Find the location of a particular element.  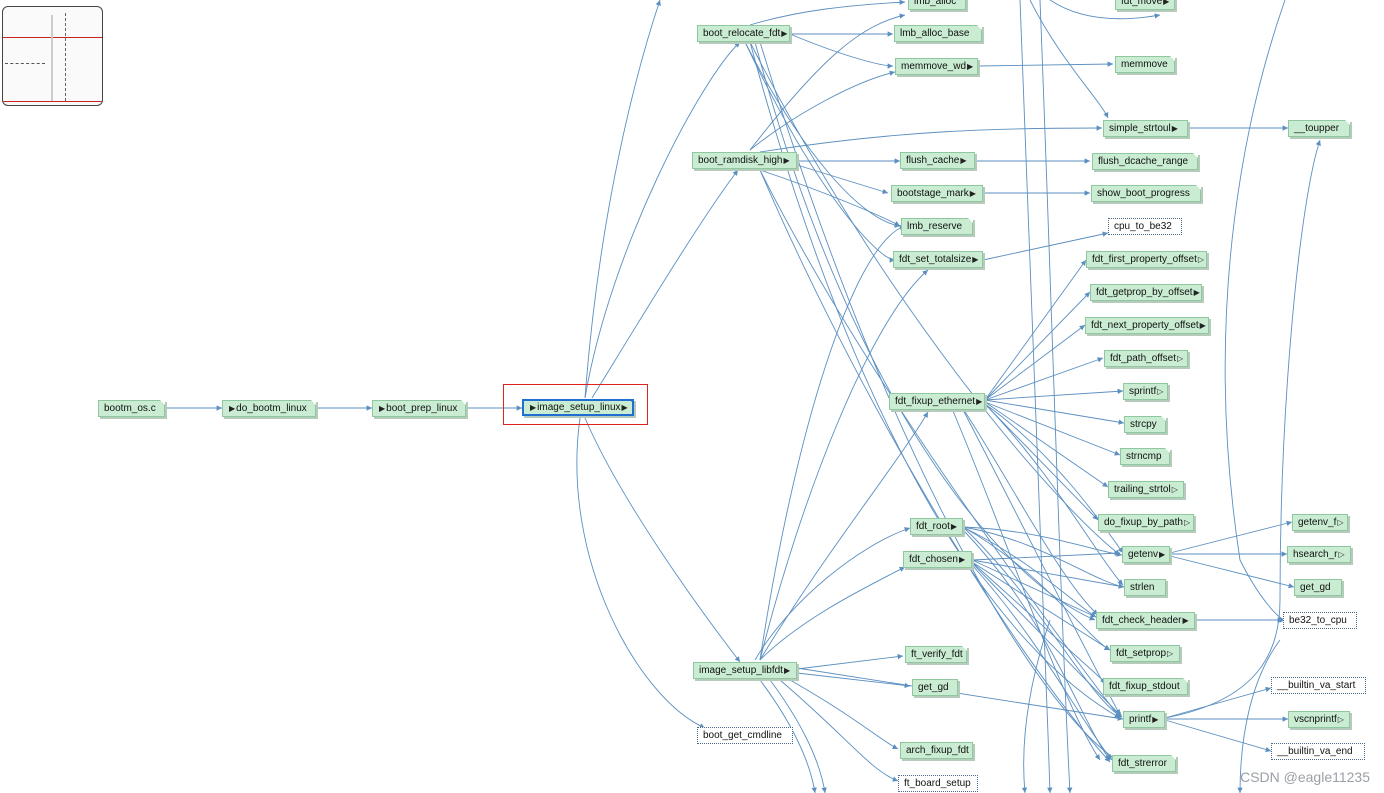

node-builtin-va-start: __builtin_va_start is located at coordinates (1318, 685).